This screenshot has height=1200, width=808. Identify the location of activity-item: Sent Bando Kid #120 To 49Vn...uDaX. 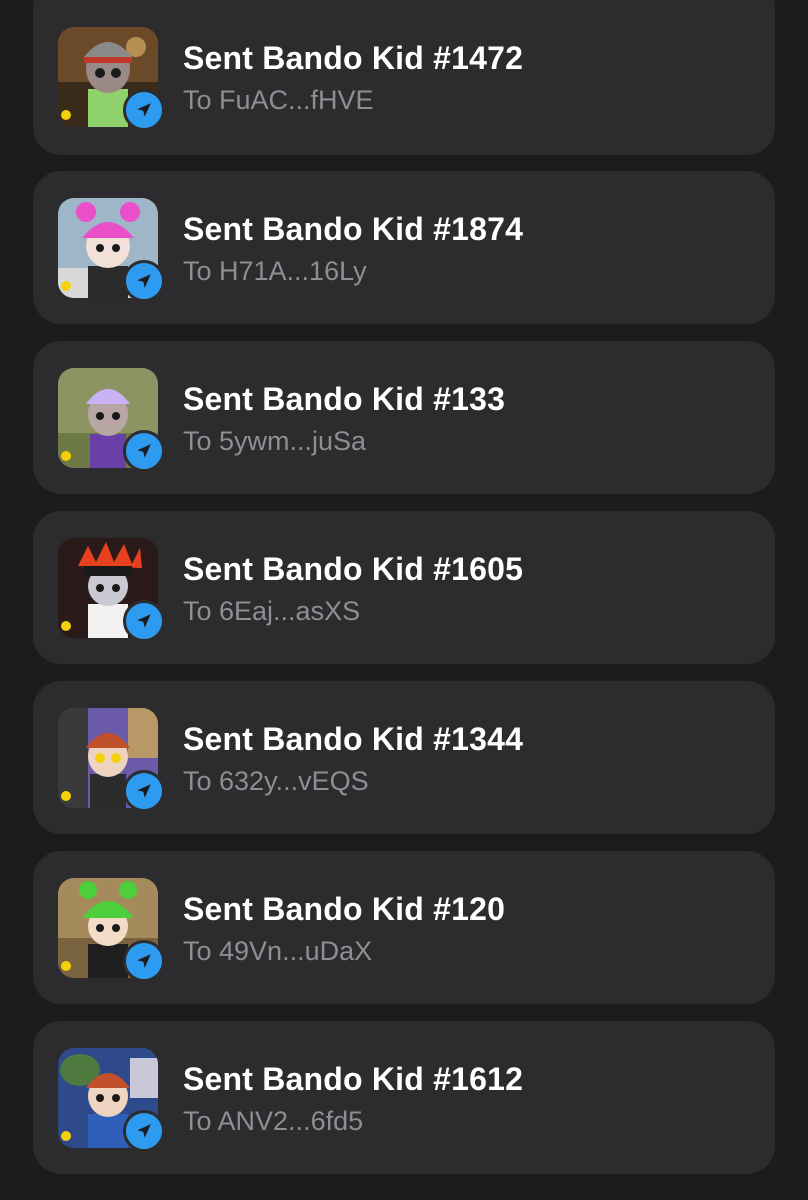
(404, 927).